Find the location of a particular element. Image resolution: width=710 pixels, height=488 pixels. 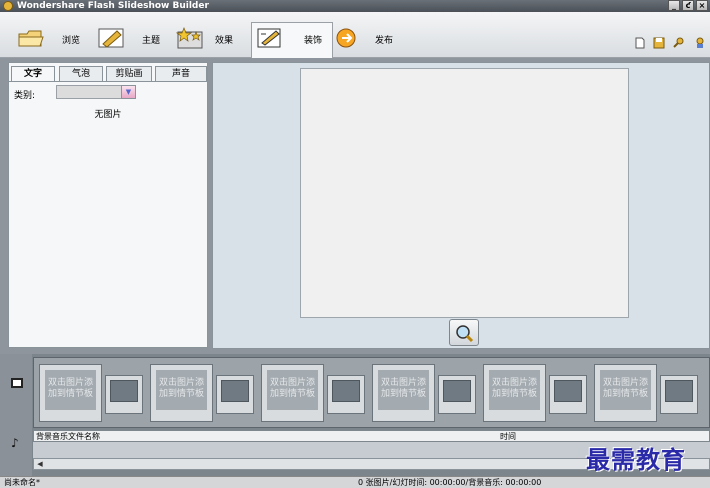

storyboard-sidebar: ♪ is located at coordinates (16, 415).